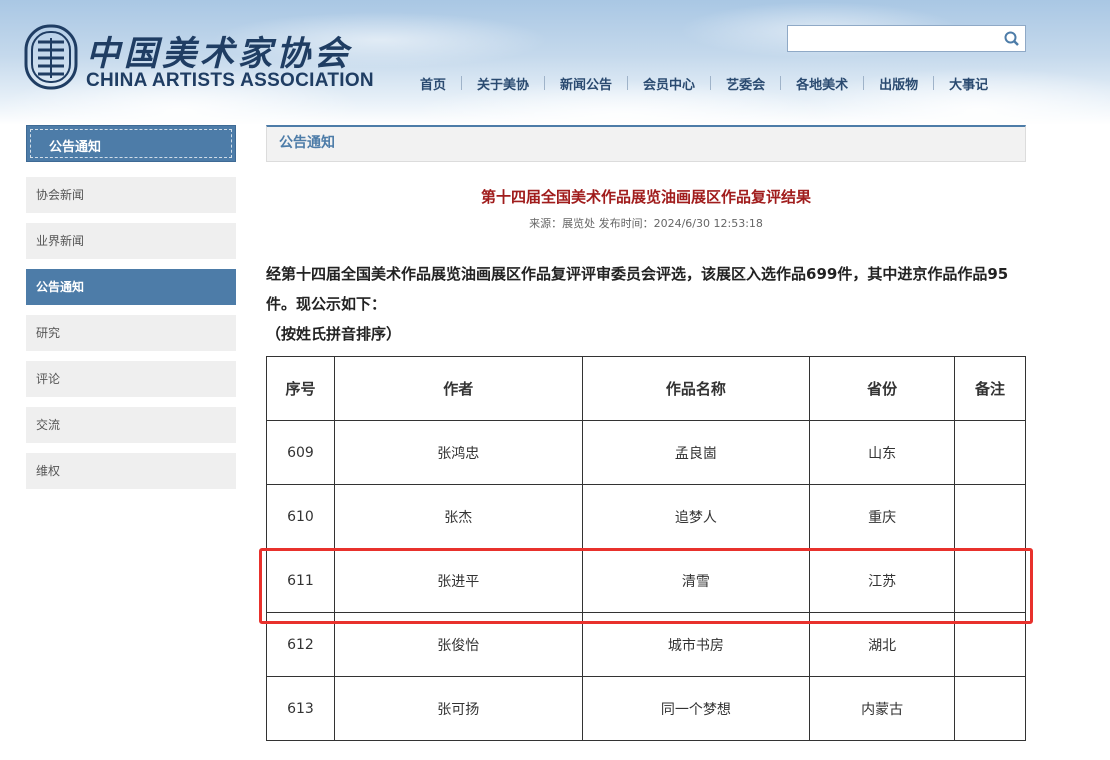 Image resolution: width=1110 pixels, height=760 pixels. Describe the element at coordinates (822, 83) in the screenshot. I see `nav-regional: 各地美术` at that location.